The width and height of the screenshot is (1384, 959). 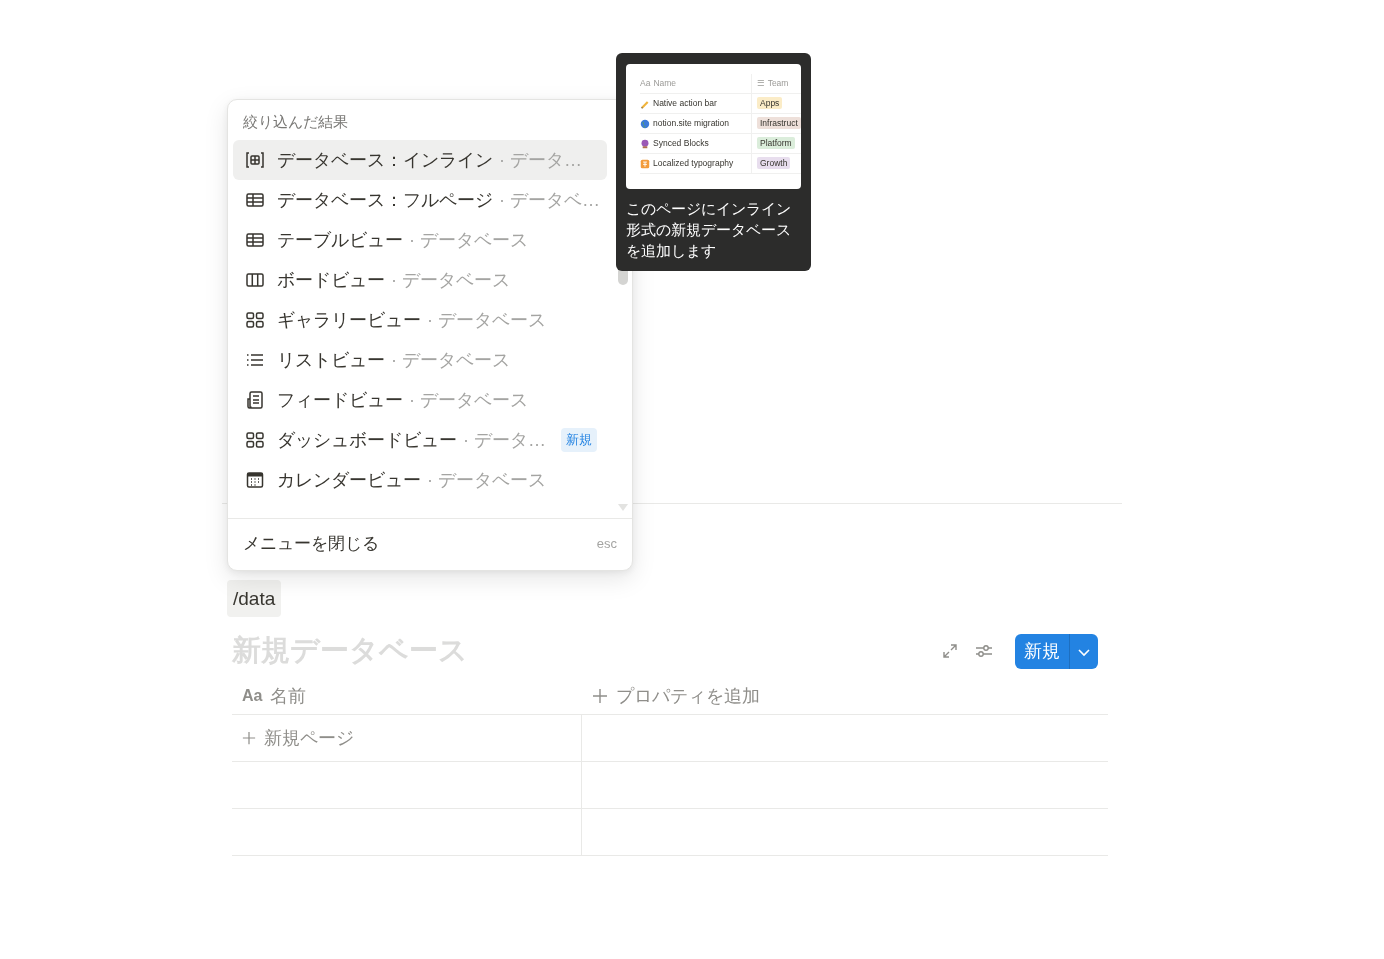 I want to click on item-label: ギャラリービュー, so click(x=349, y=320).